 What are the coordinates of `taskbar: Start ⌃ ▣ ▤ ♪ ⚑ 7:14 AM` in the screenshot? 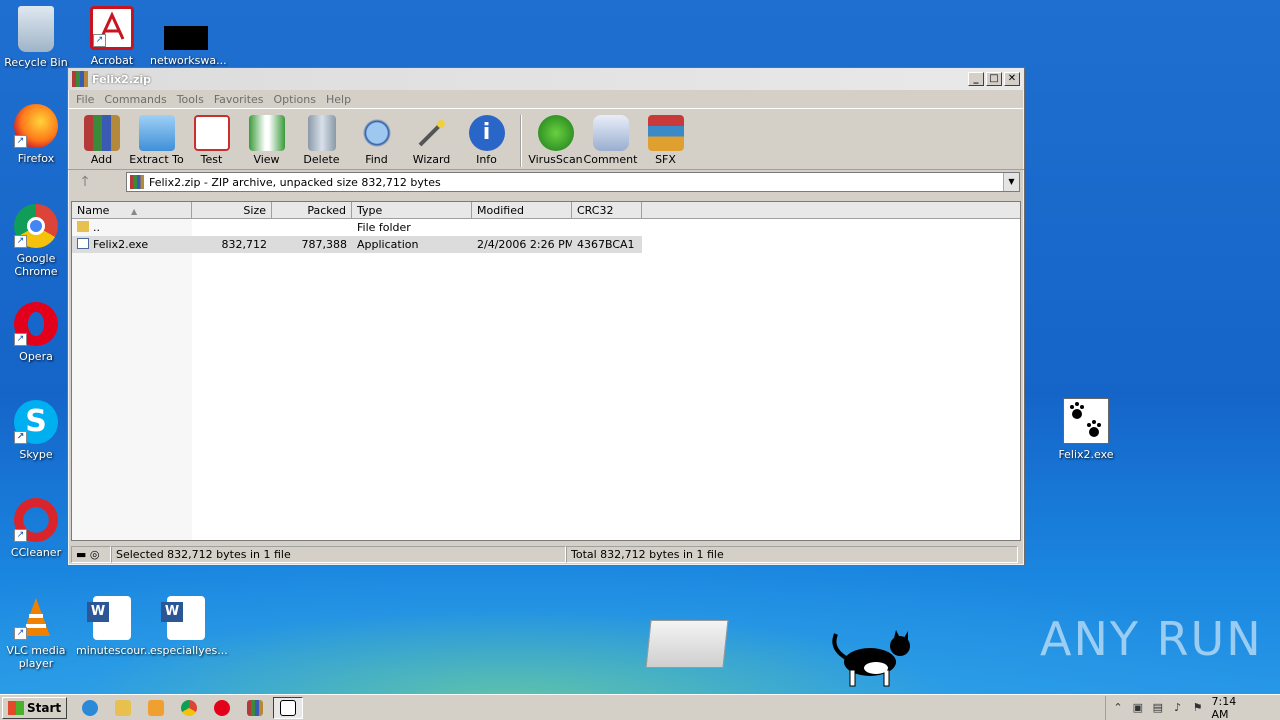 It's located at (640, 707).